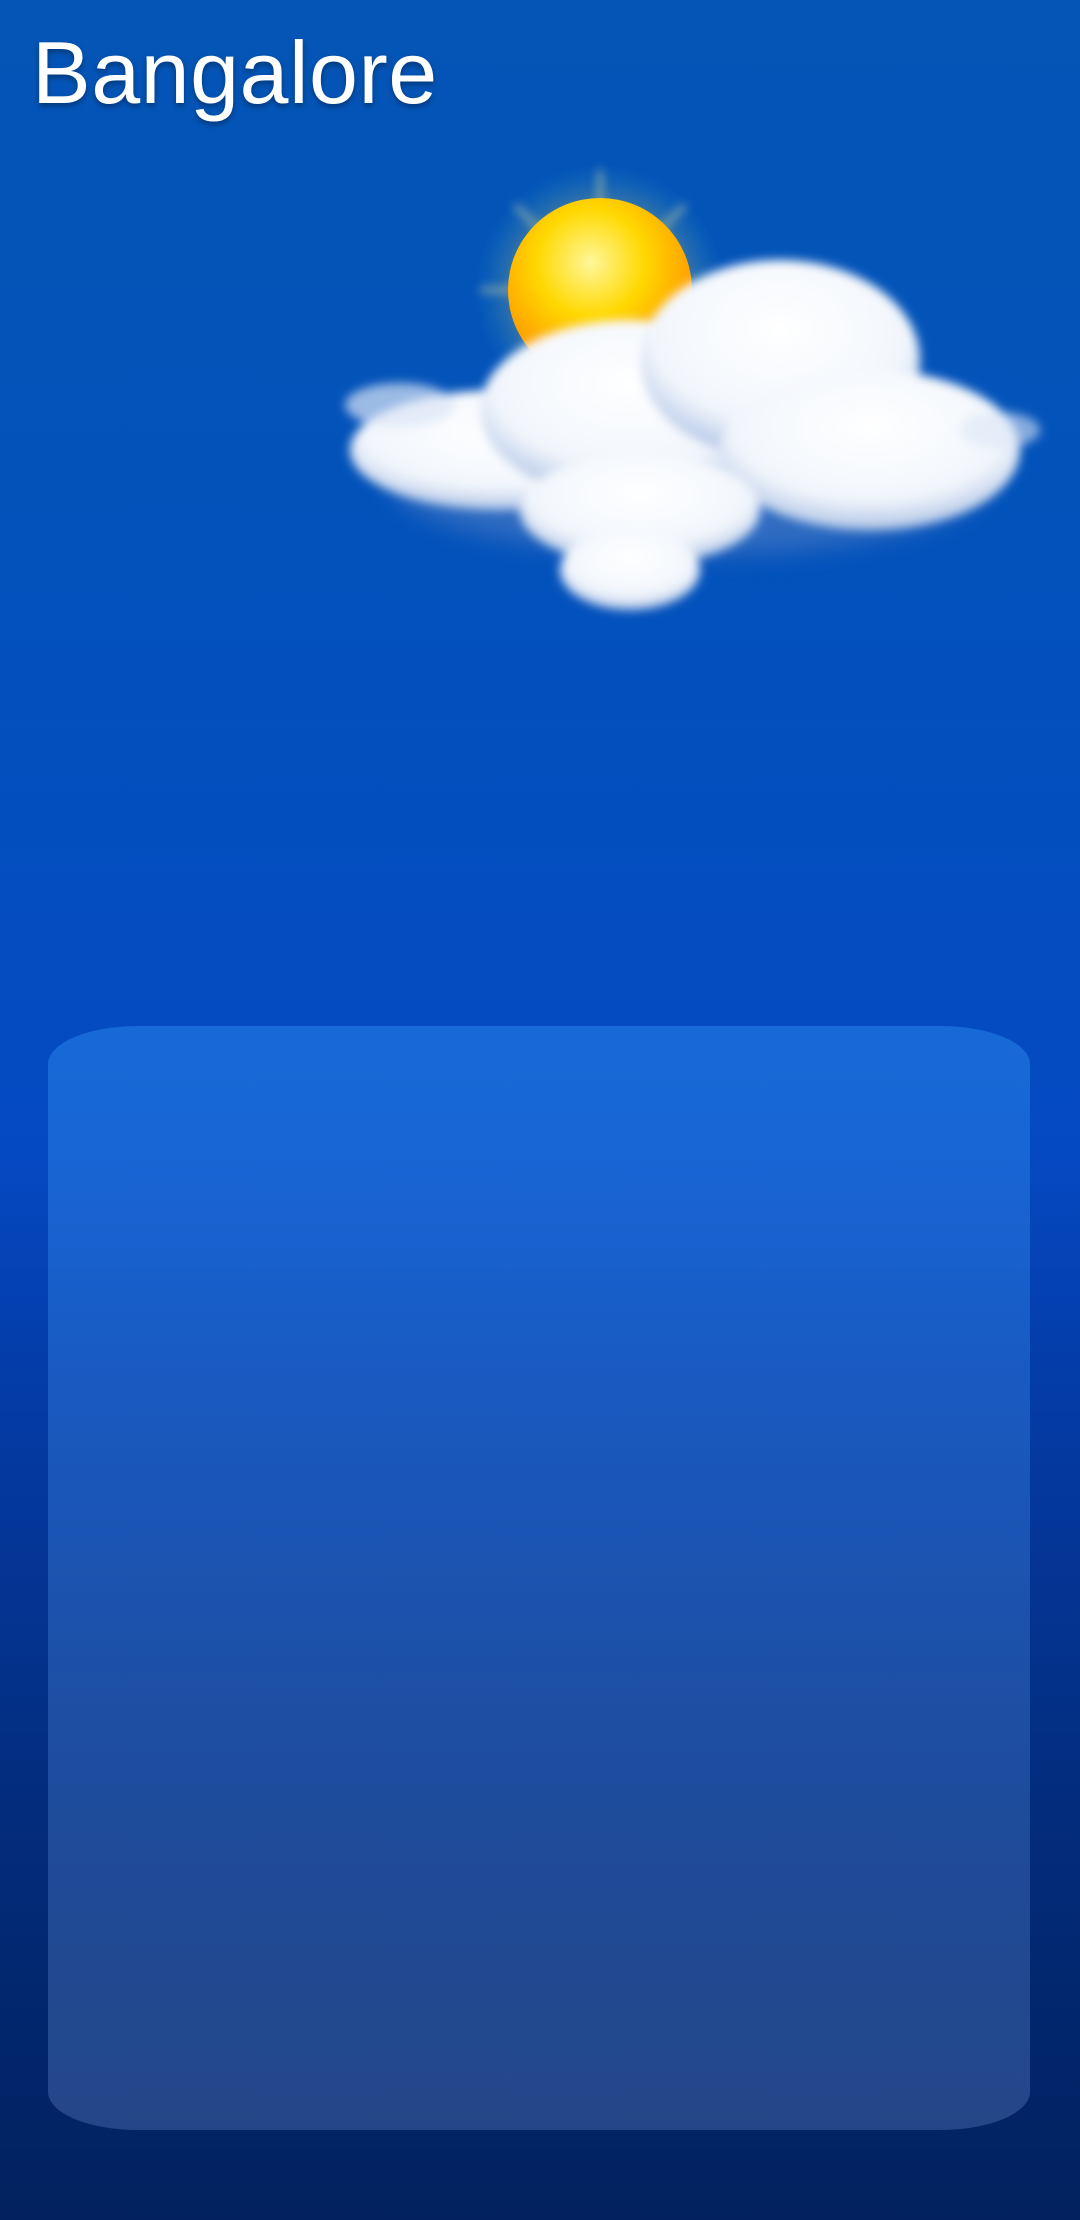  What do you see at coordinates (692, 435) in the screenshot?
I see `cloud-body` at bounding box center [692, 435].